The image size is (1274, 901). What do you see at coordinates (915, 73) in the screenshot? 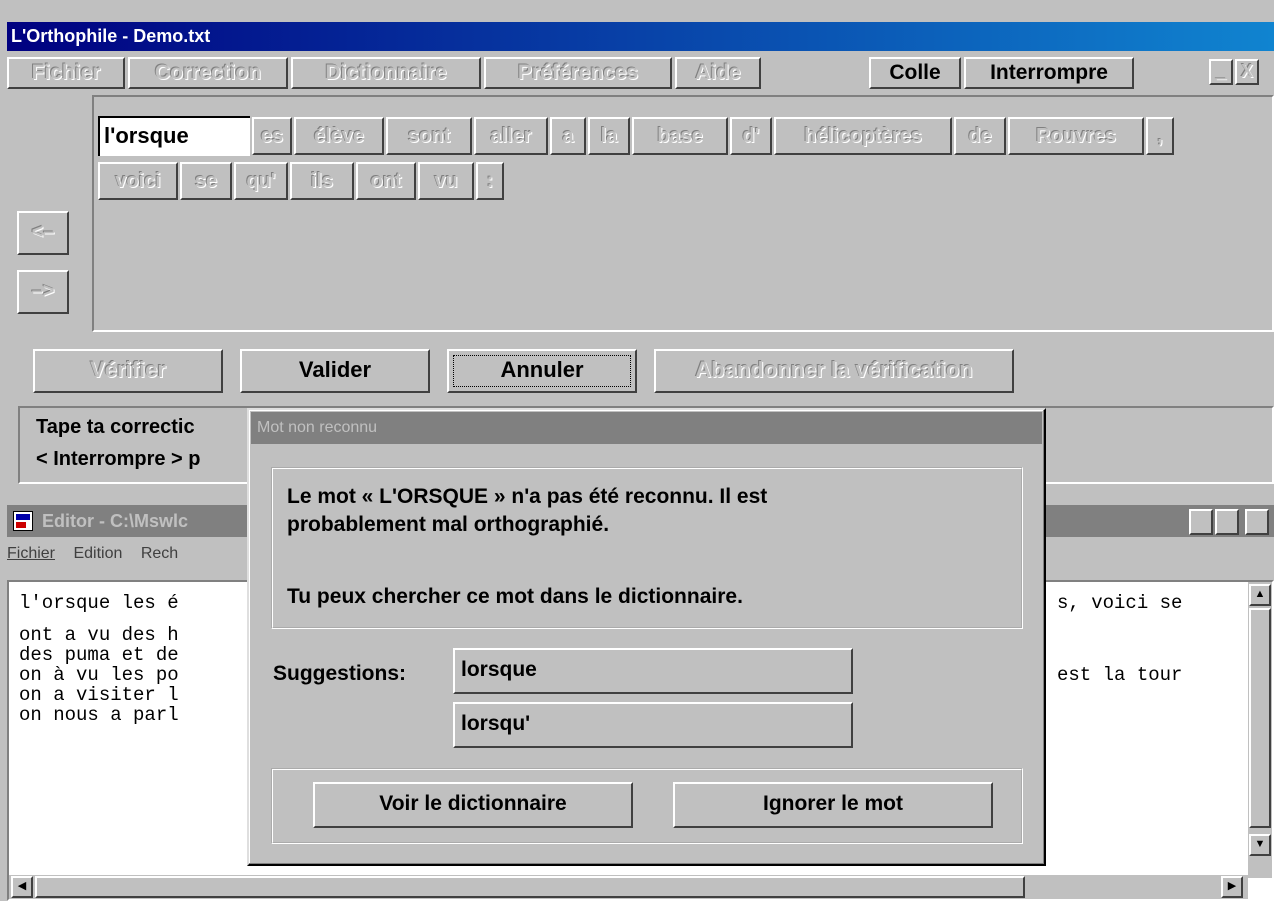
I see `colle-button: Colle` at bounding box center [915, 73].